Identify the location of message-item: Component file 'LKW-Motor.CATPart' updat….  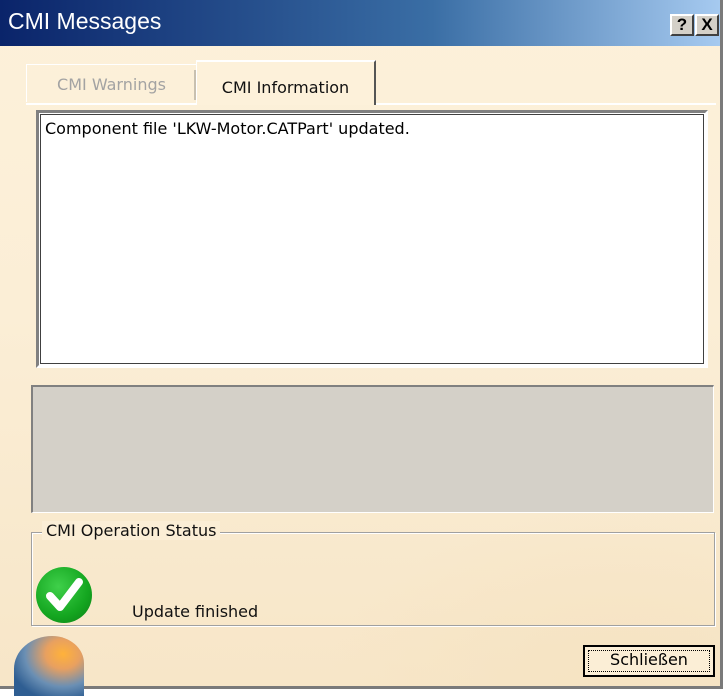
(227, 128).